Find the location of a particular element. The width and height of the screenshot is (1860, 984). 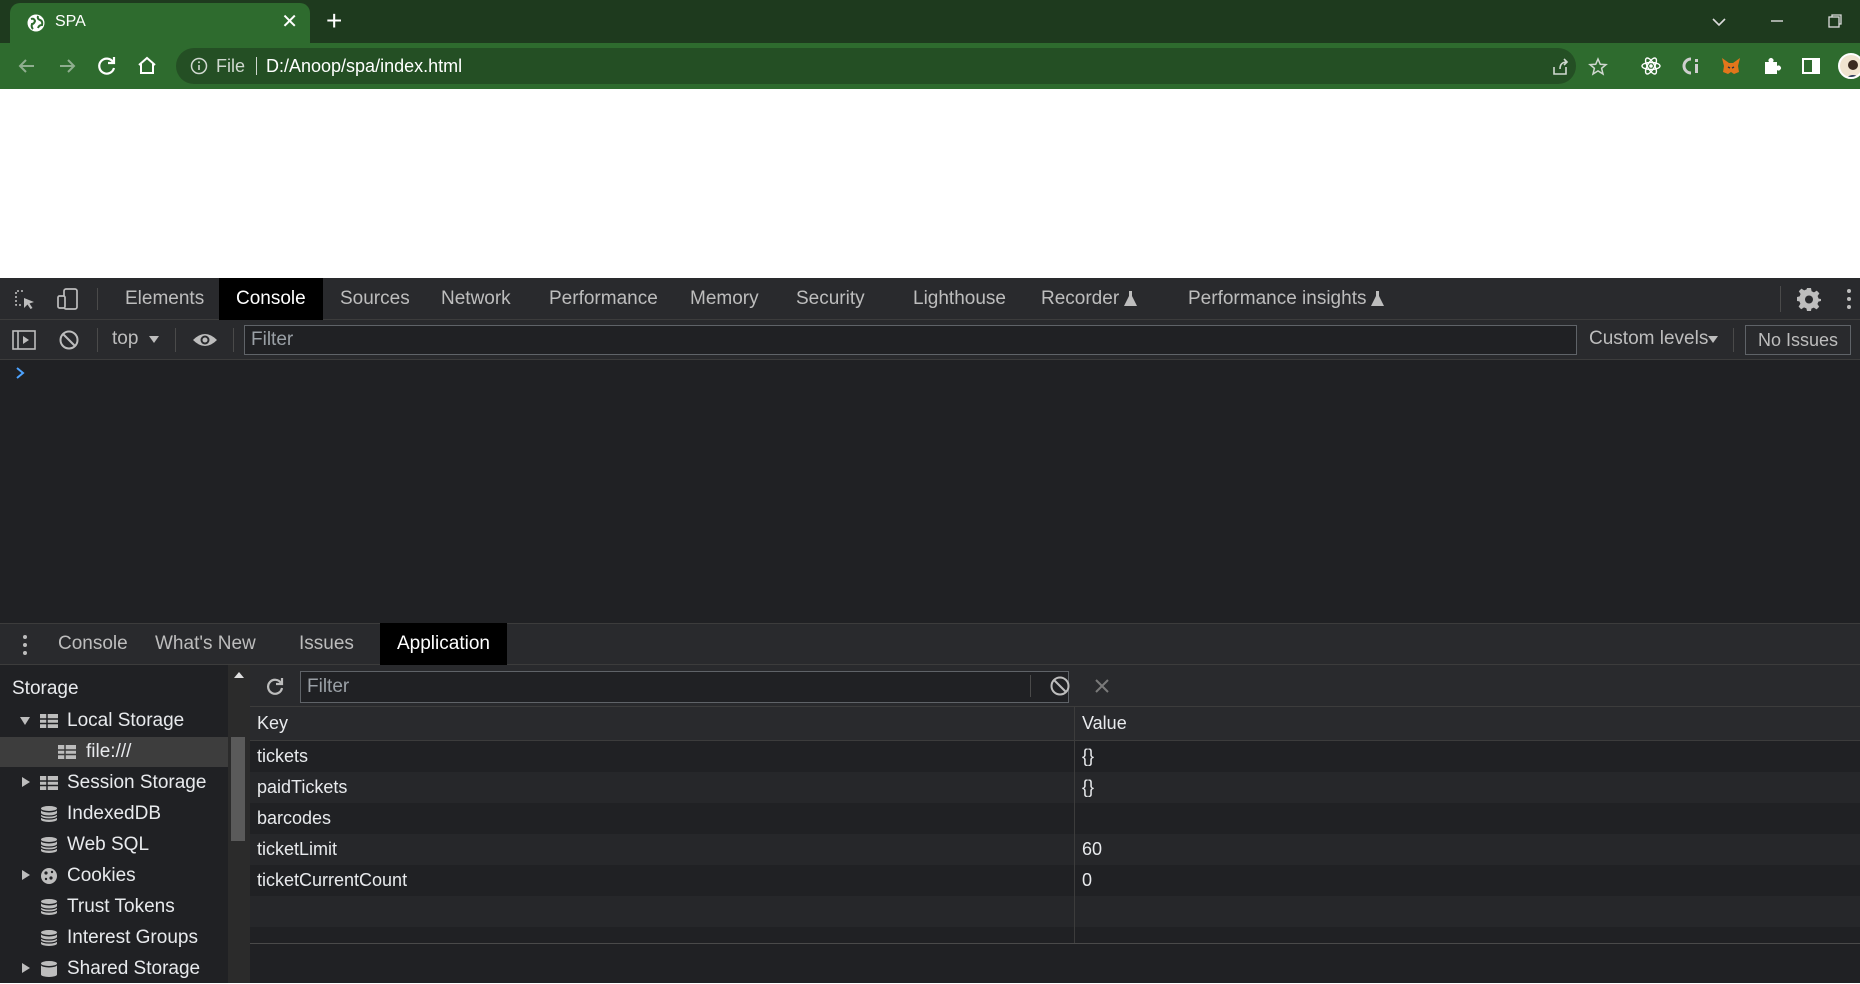

restore-icon is located at coordinates (1835, 21).